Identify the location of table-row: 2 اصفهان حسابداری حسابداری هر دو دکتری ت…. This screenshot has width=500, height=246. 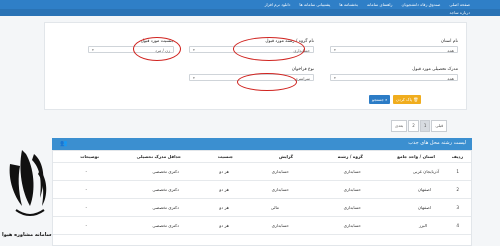
(262, 190).